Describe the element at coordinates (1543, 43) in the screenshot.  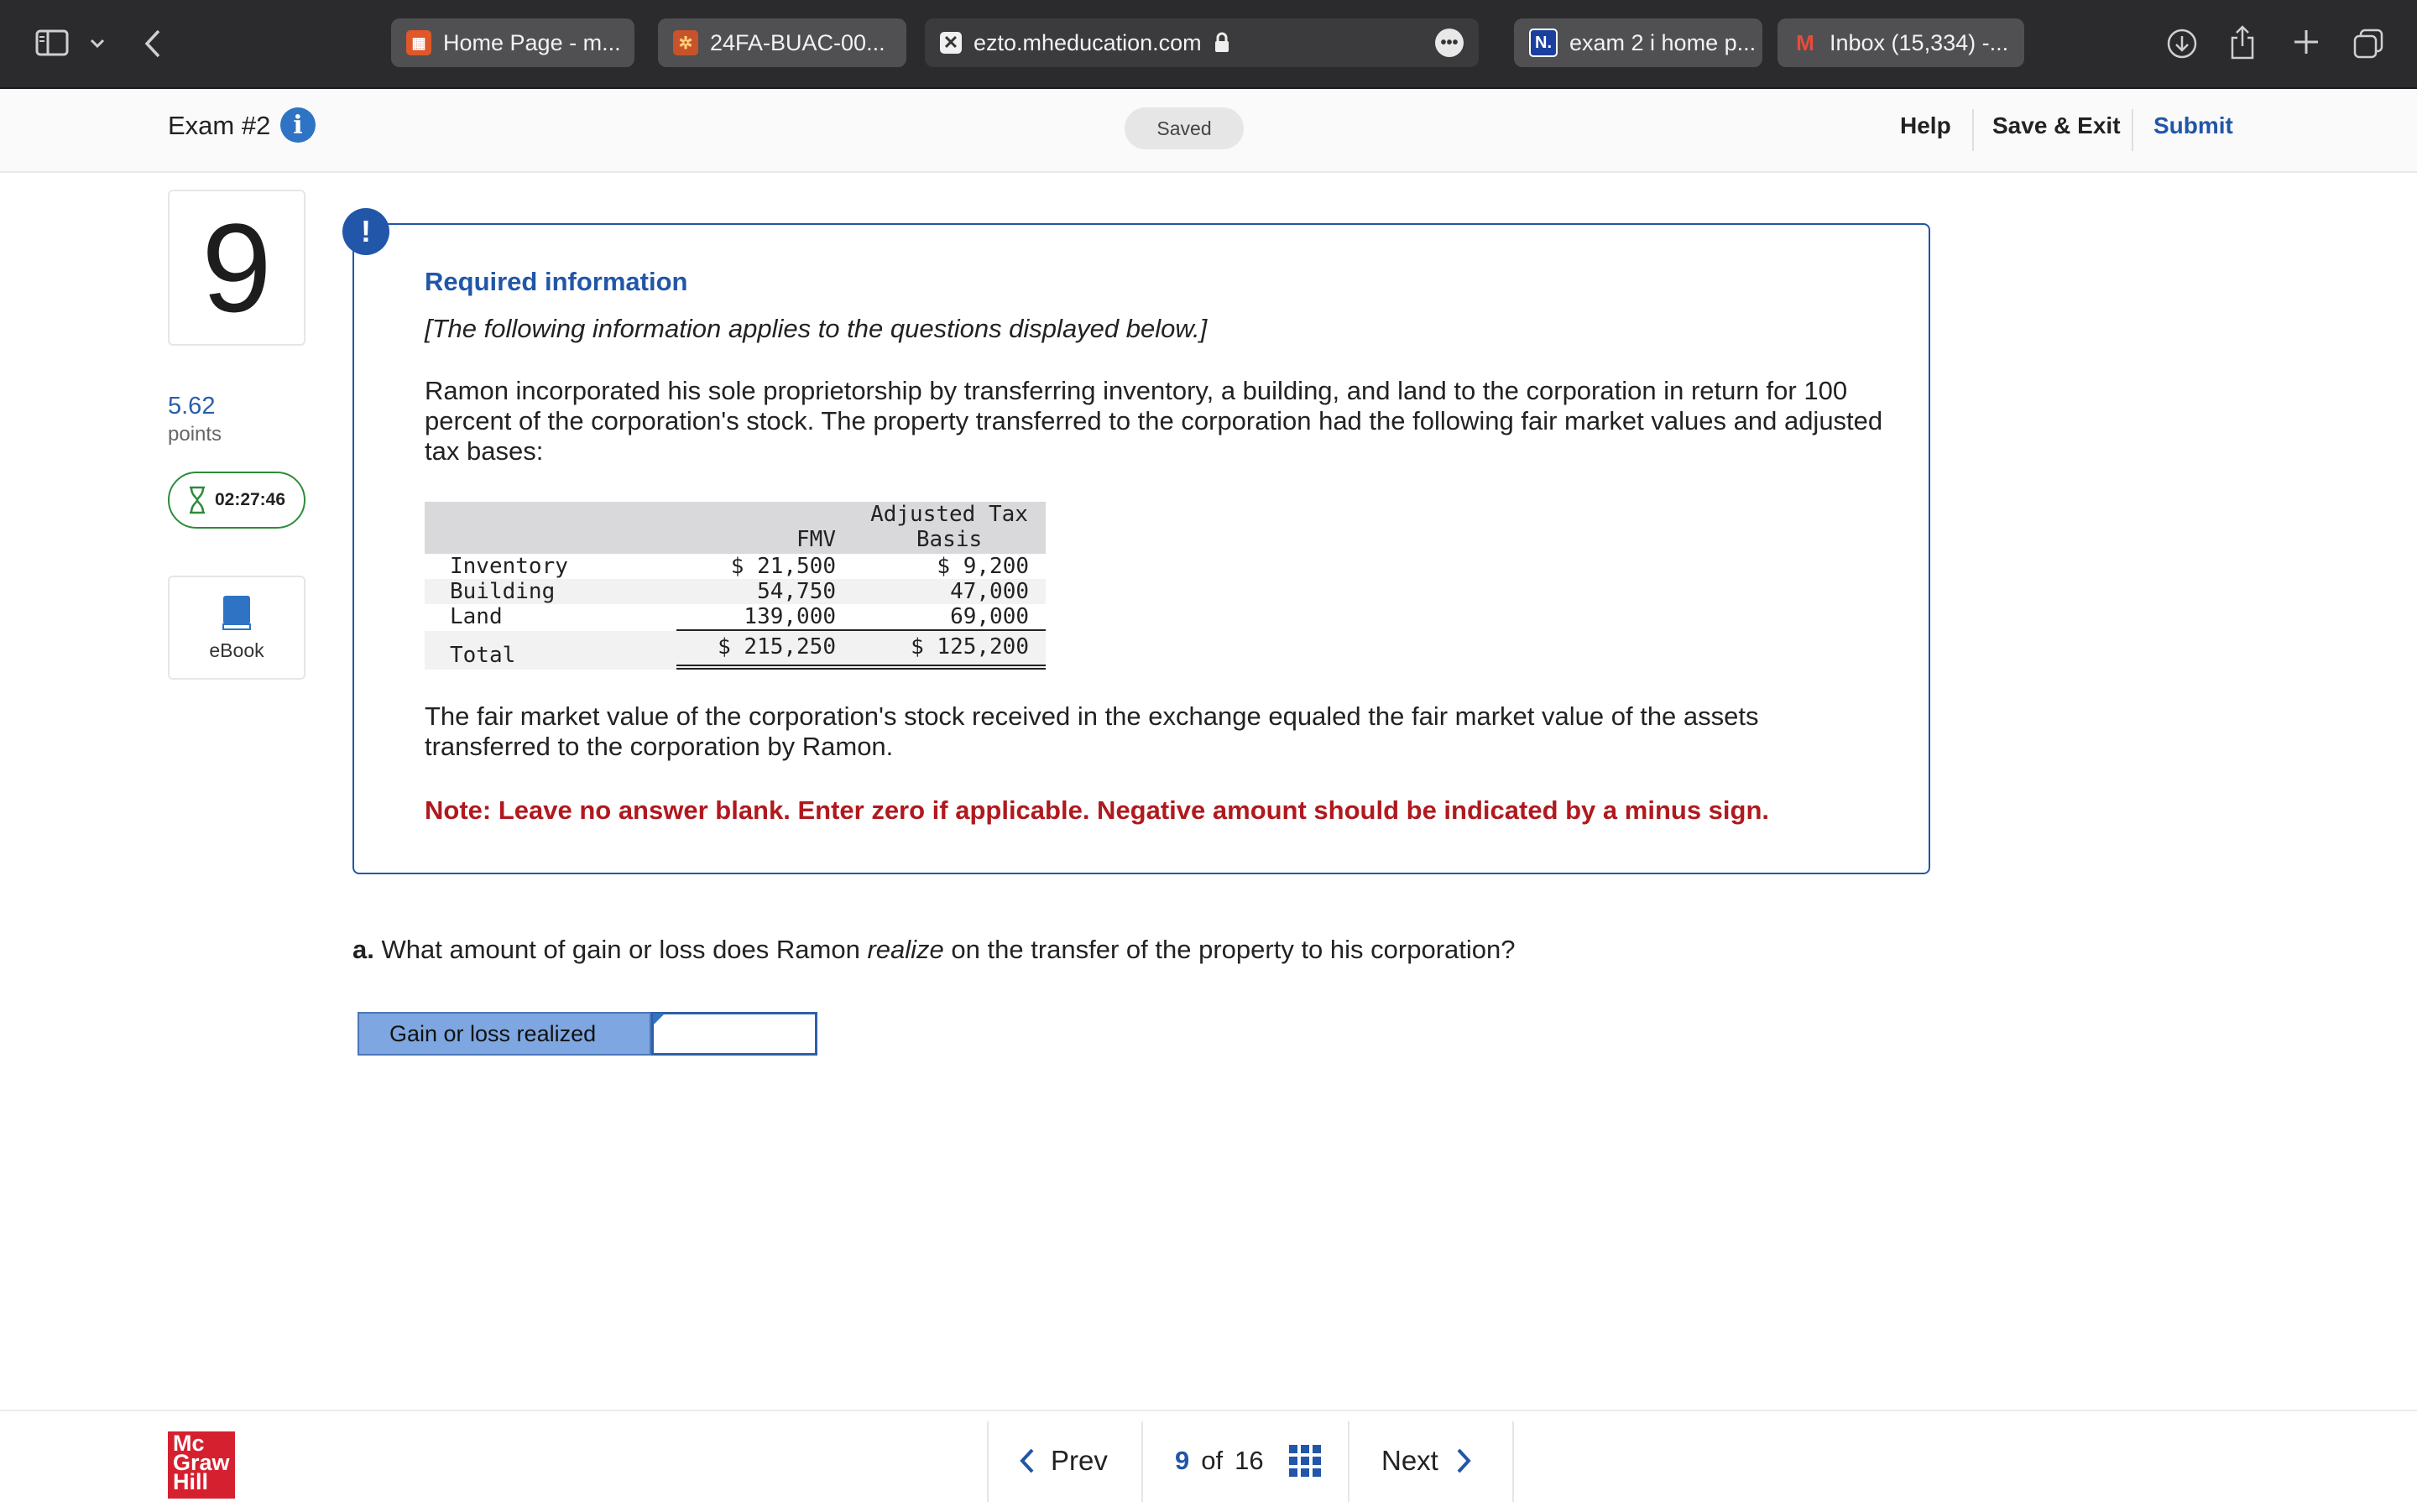
I see `n-icon: N.` at that location.